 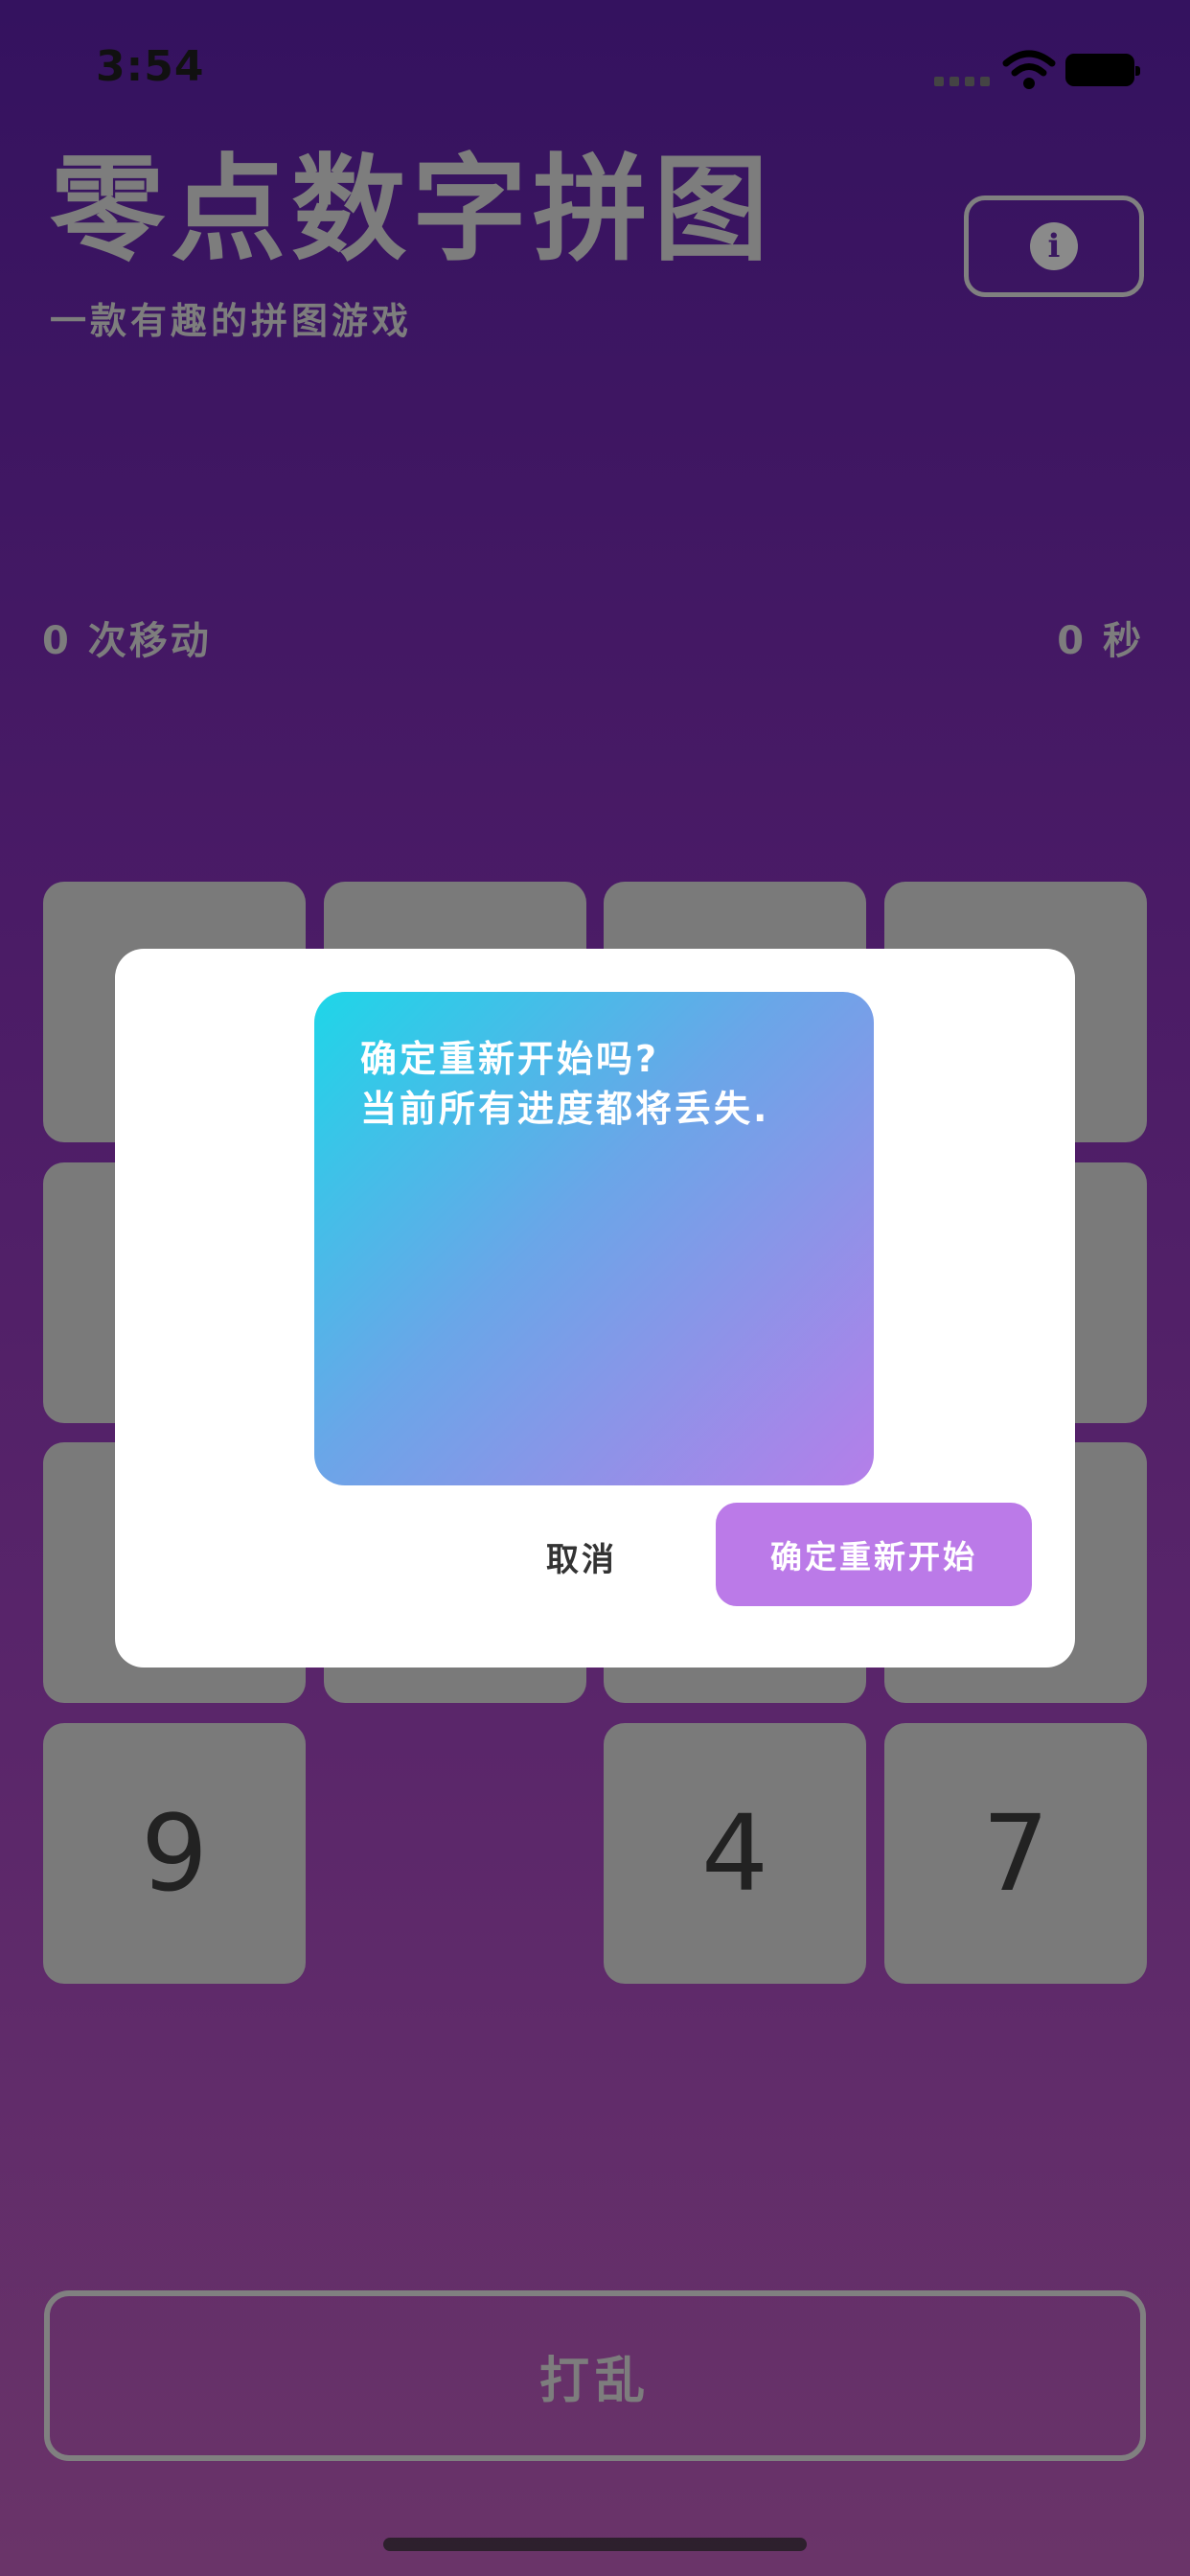 I want to click on timer: 0 秒, so click(x=1101, y=641).